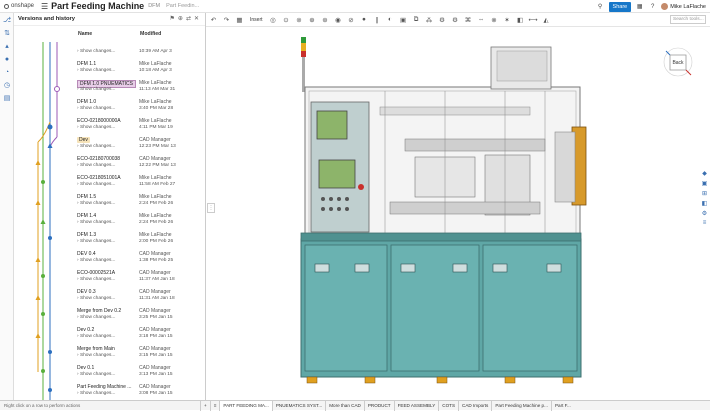 This screenshot has width=710, height=411. I want to click on column-modified-header: Modified, so click(150, 34).